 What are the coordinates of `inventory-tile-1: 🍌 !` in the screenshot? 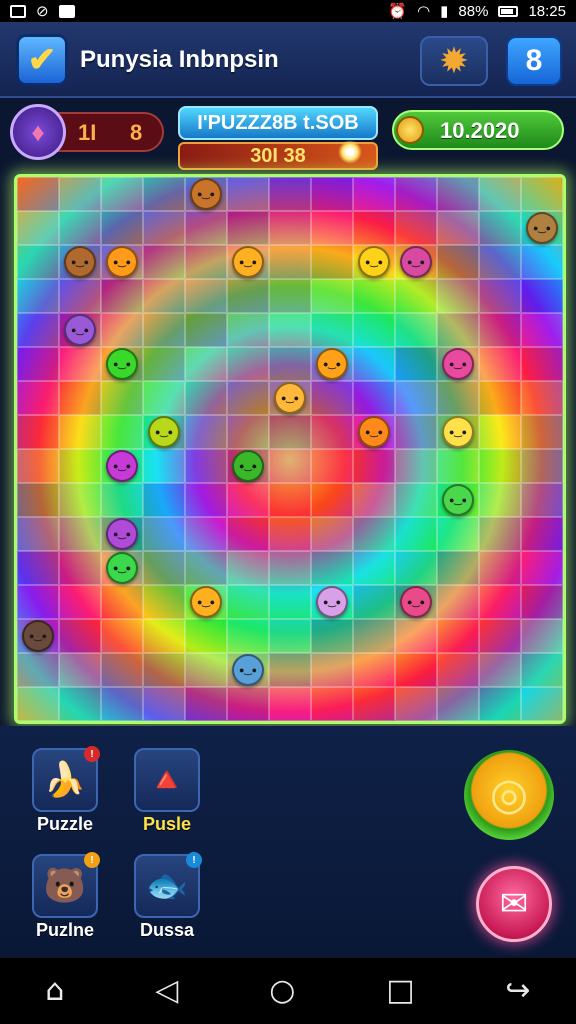 It's located at (66, 779).